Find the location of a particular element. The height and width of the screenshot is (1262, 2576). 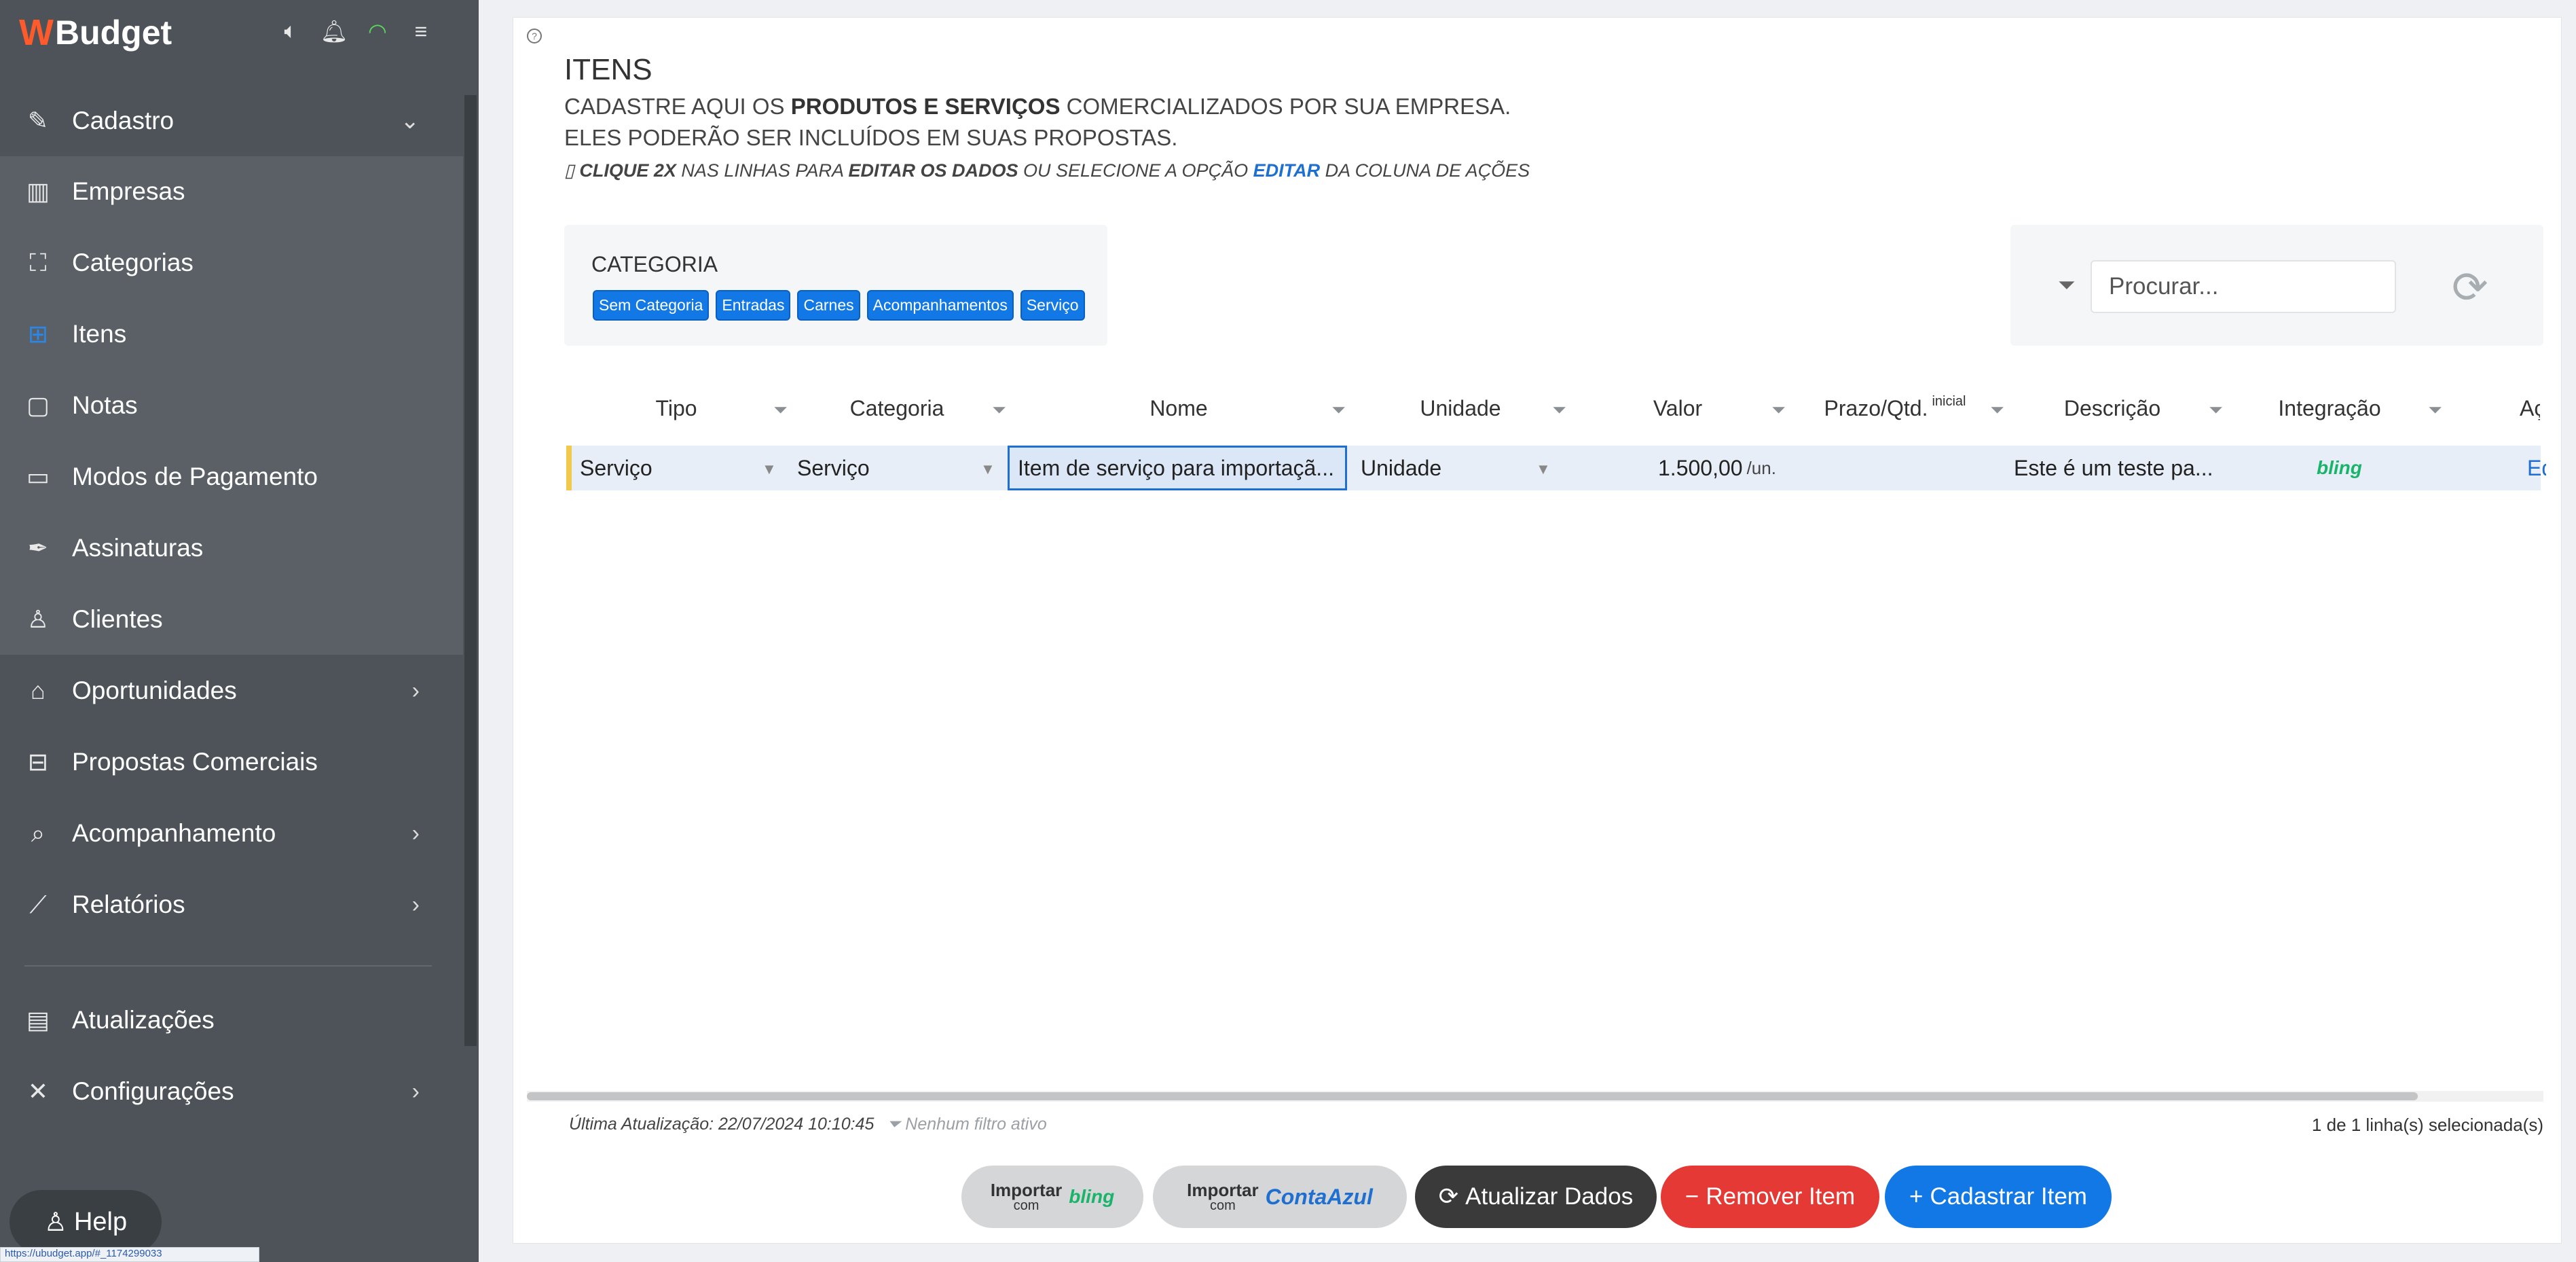

edit-link: Editar is located at coordinates (2536, 468).